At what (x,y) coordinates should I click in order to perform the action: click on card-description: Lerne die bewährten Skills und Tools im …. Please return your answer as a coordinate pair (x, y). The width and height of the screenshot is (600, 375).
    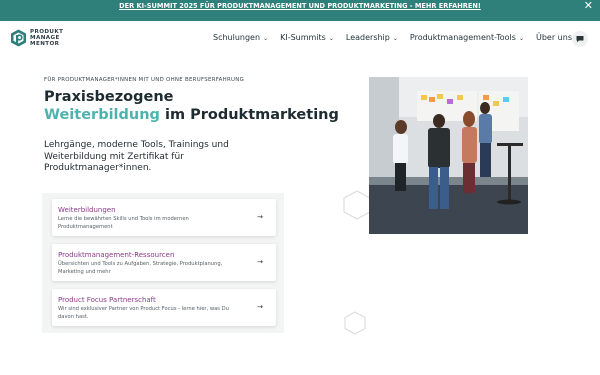
    Looking at the image, I should click on (123, 223).